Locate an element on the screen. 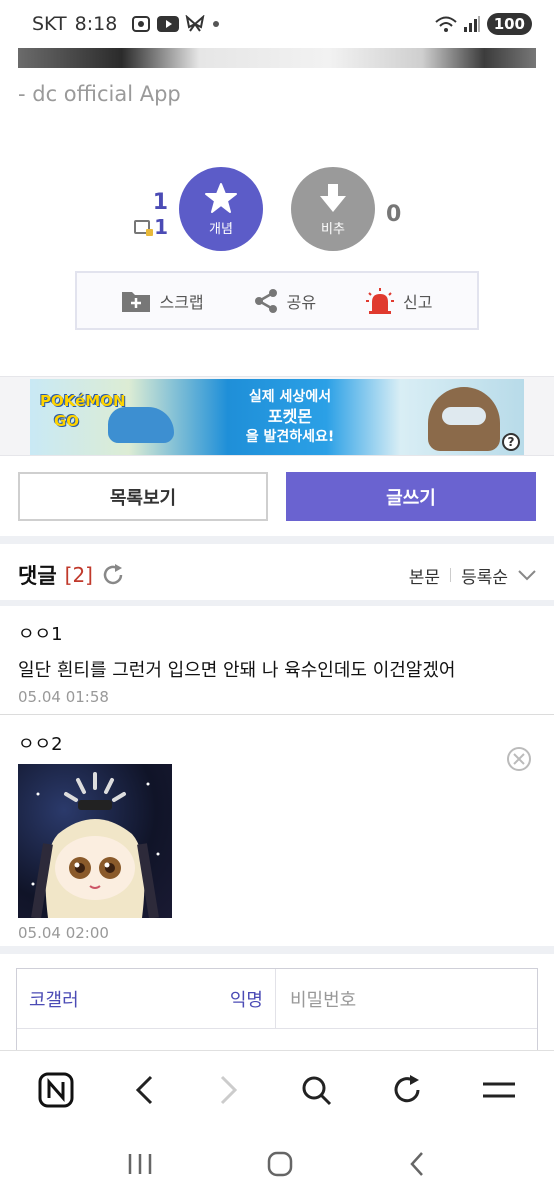 This screenshot has width=554, height=1200. arrow-down-icon is located at coordinates (333, 197).